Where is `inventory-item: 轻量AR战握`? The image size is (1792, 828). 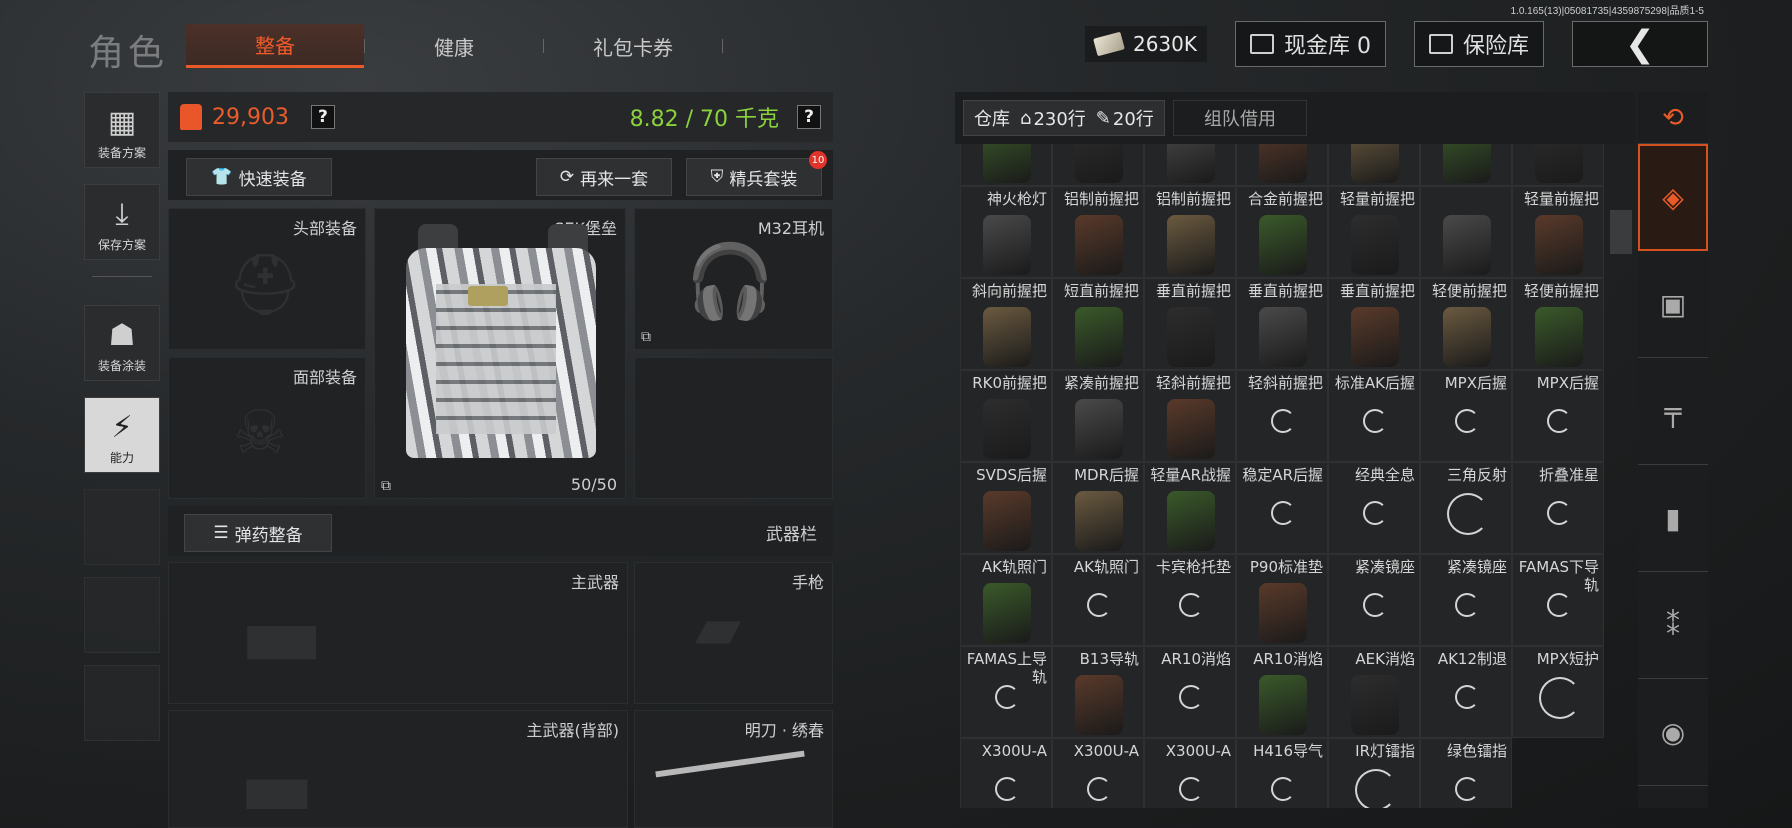
inventory-item: 轻量AR战握 is located at coordinates (1190, 508).